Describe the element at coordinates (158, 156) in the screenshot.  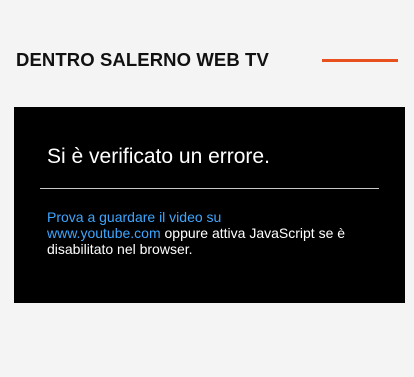
I see `error-title: Si è verificato un errore.` at that location.